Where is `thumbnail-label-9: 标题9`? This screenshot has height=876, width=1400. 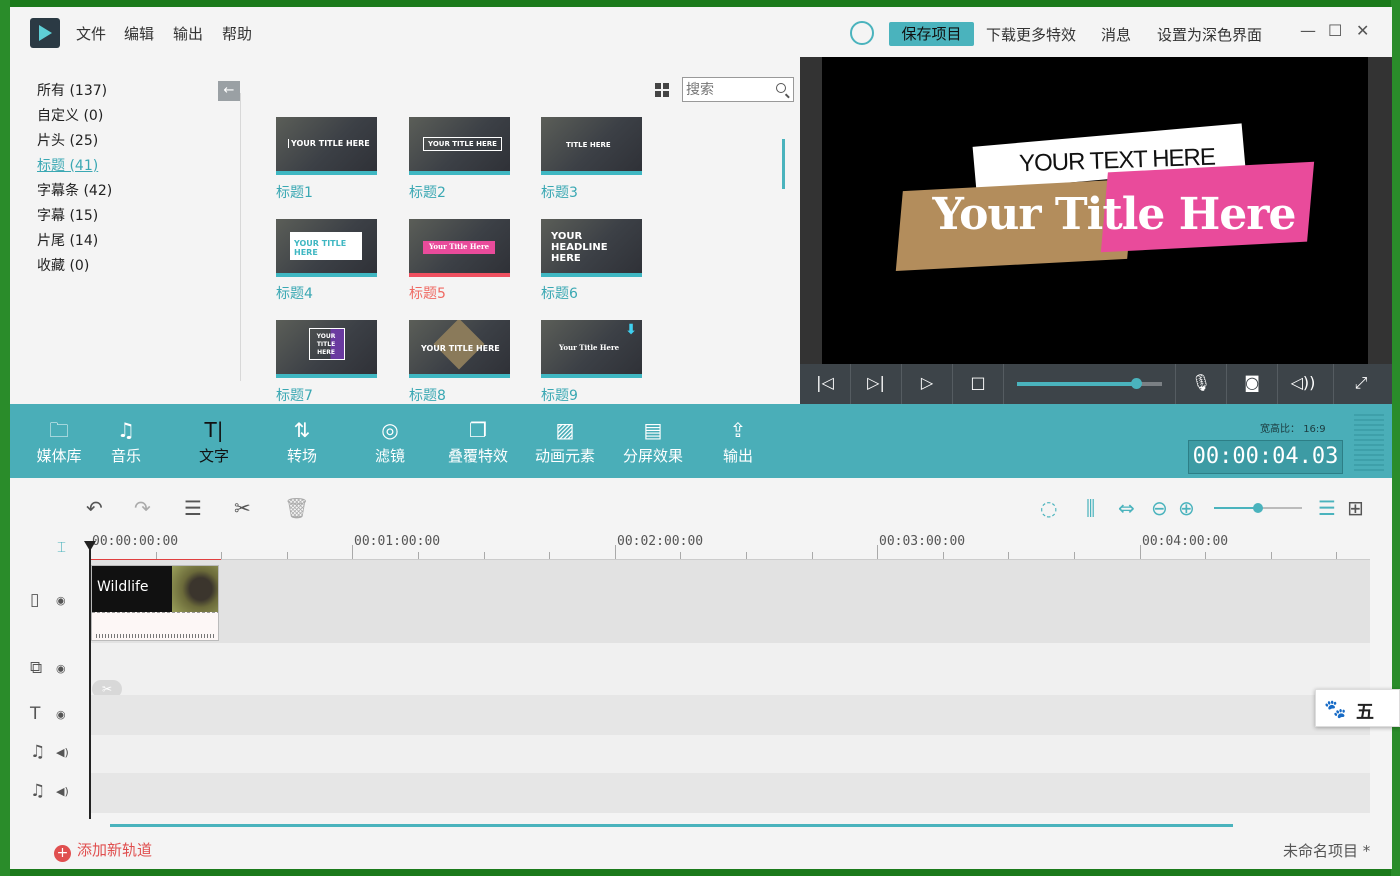 thumbnail-label-9: 标题9 is located at coordinates (559, 395).